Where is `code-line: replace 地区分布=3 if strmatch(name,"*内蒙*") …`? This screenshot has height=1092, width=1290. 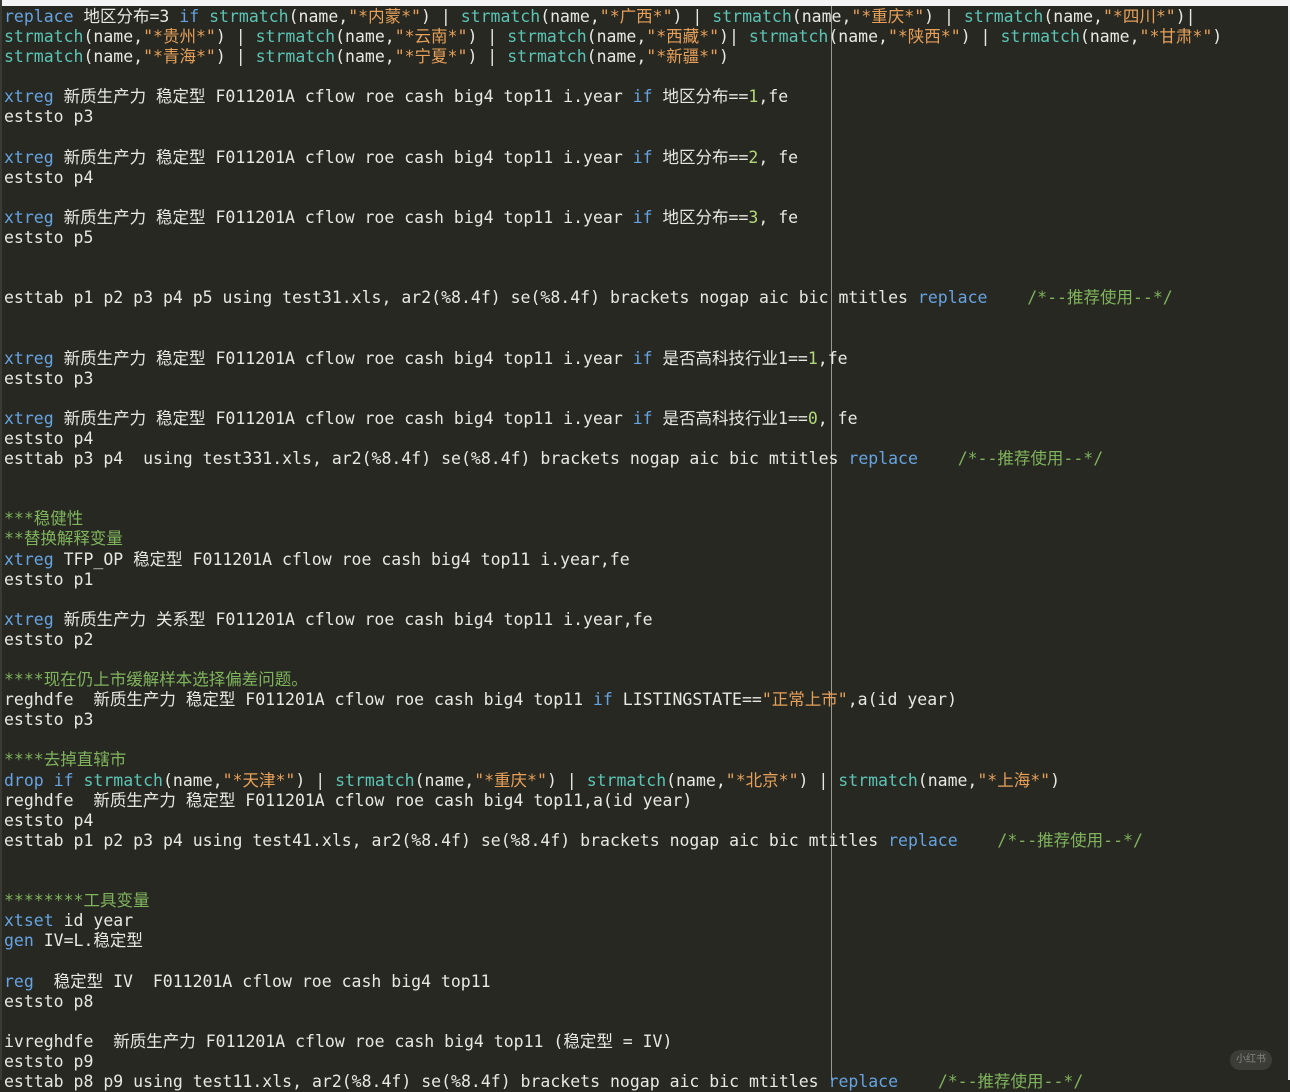
code-line: replace 地区分布=3 if strmatch(name,"*内蒙*") … is located at coordinates (645, 17).